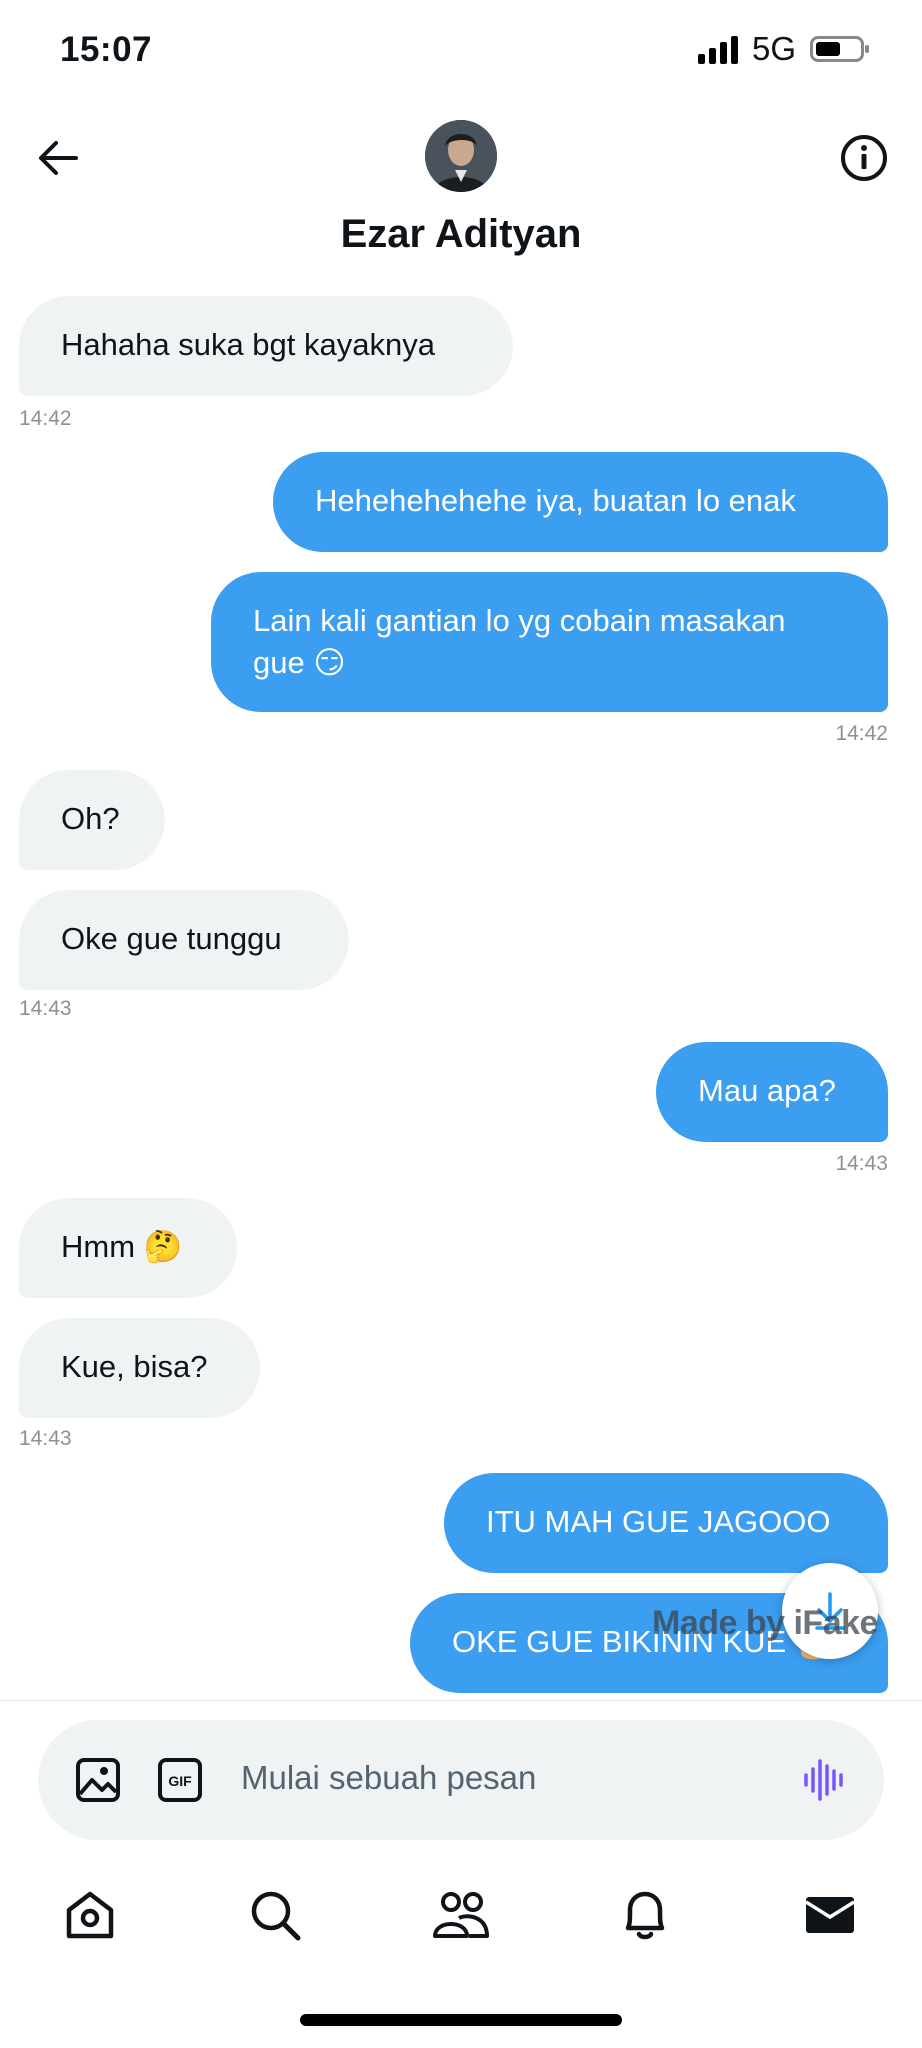  Describe the element at coordinates (461, 2020) in the screenshot. I see `home-indicator` at that location.